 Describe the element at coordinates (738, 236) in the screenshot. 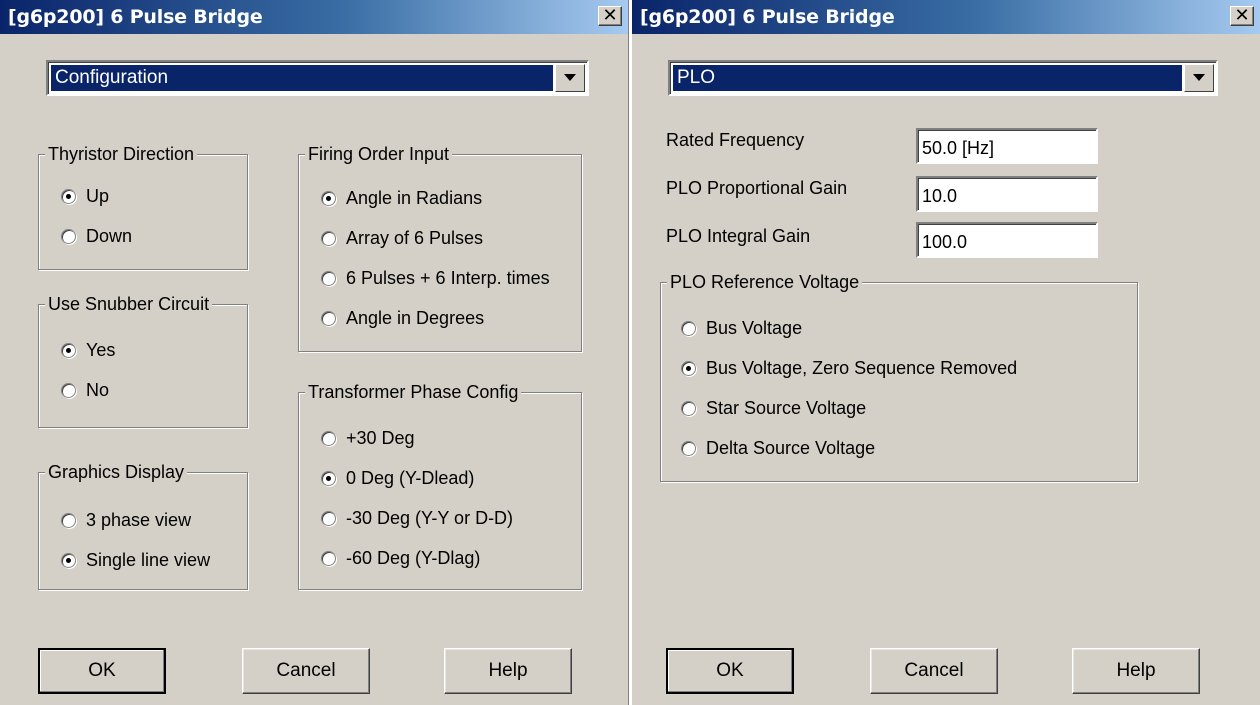

I see `plo-integral-gain-label: PLO Integral Gain` at that location.